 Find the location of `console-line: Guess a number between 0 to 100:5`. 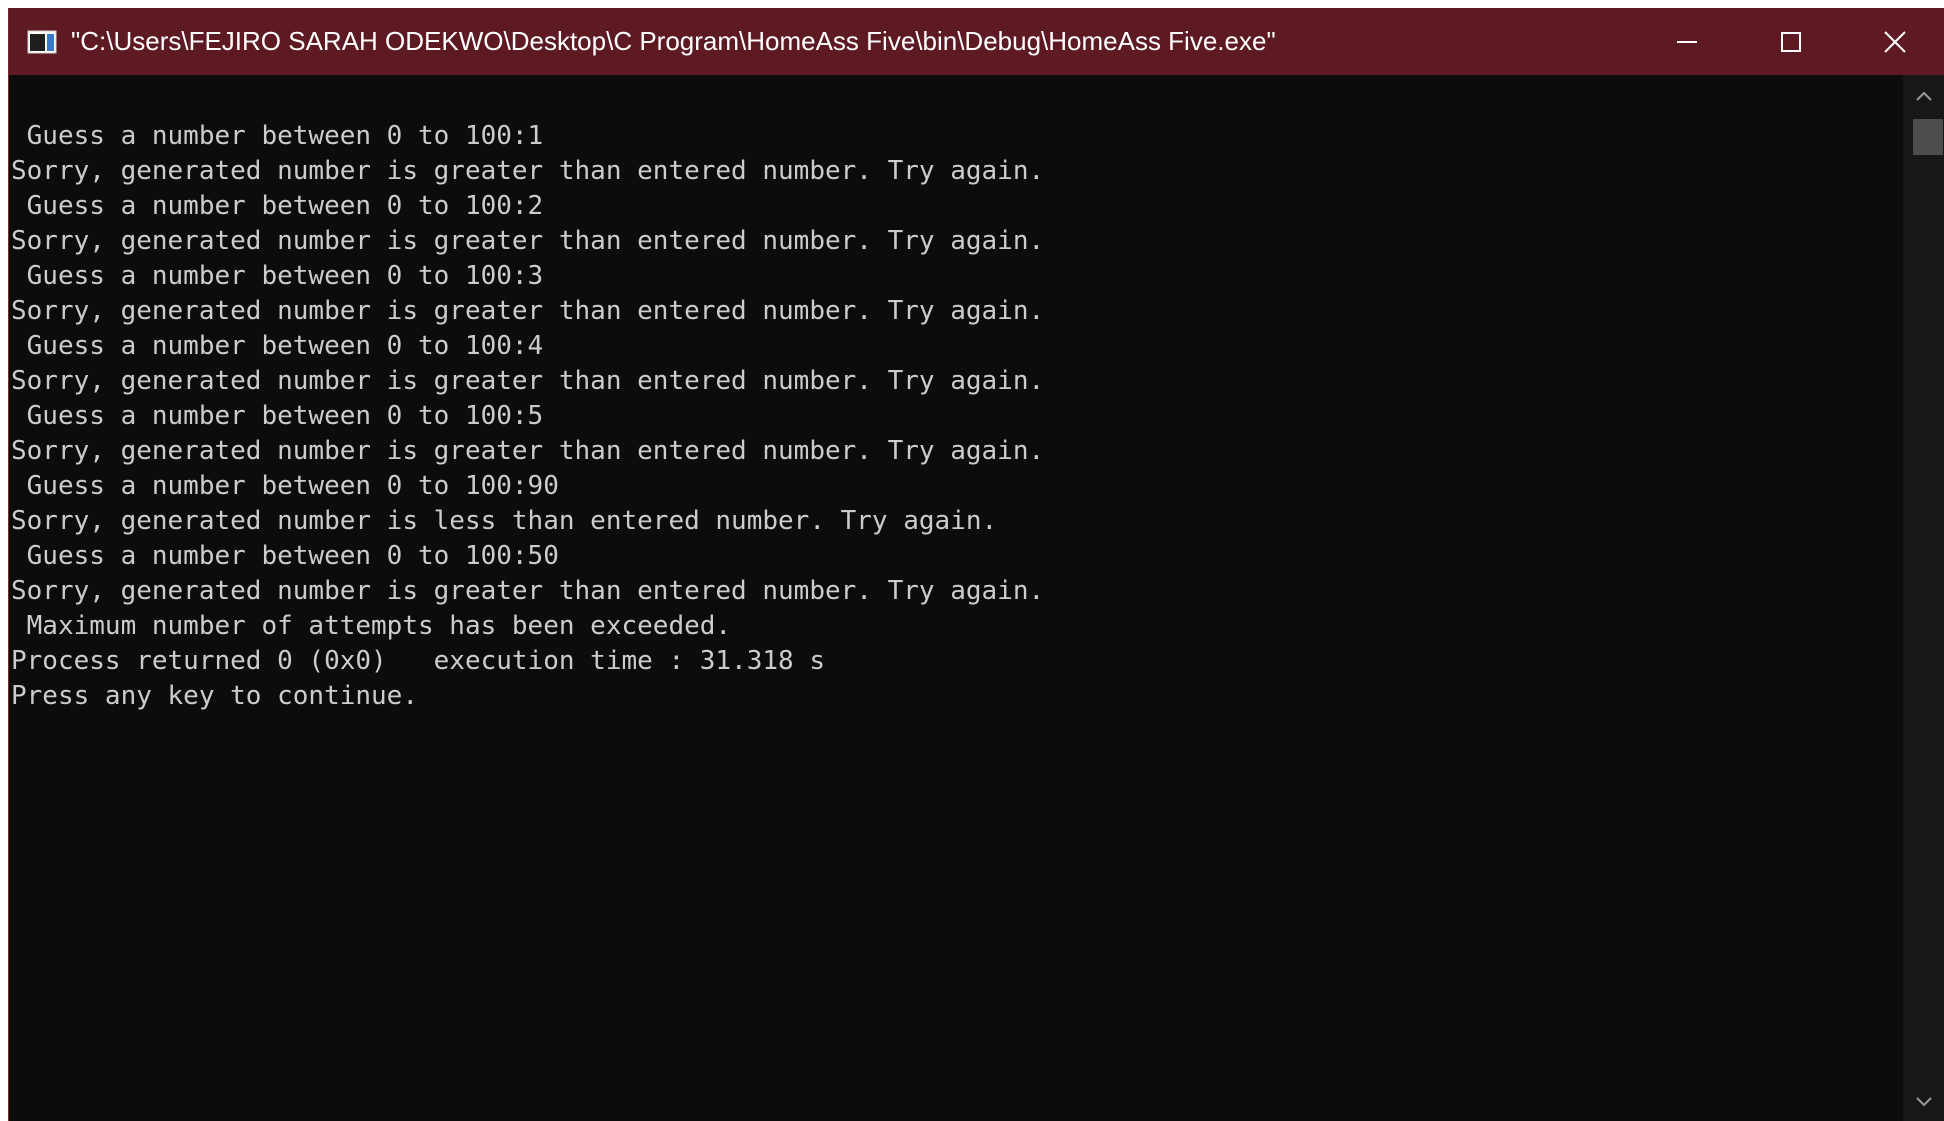

console-line: Guess a number between 0 to 100:5 is located at coordinates (277, 416).